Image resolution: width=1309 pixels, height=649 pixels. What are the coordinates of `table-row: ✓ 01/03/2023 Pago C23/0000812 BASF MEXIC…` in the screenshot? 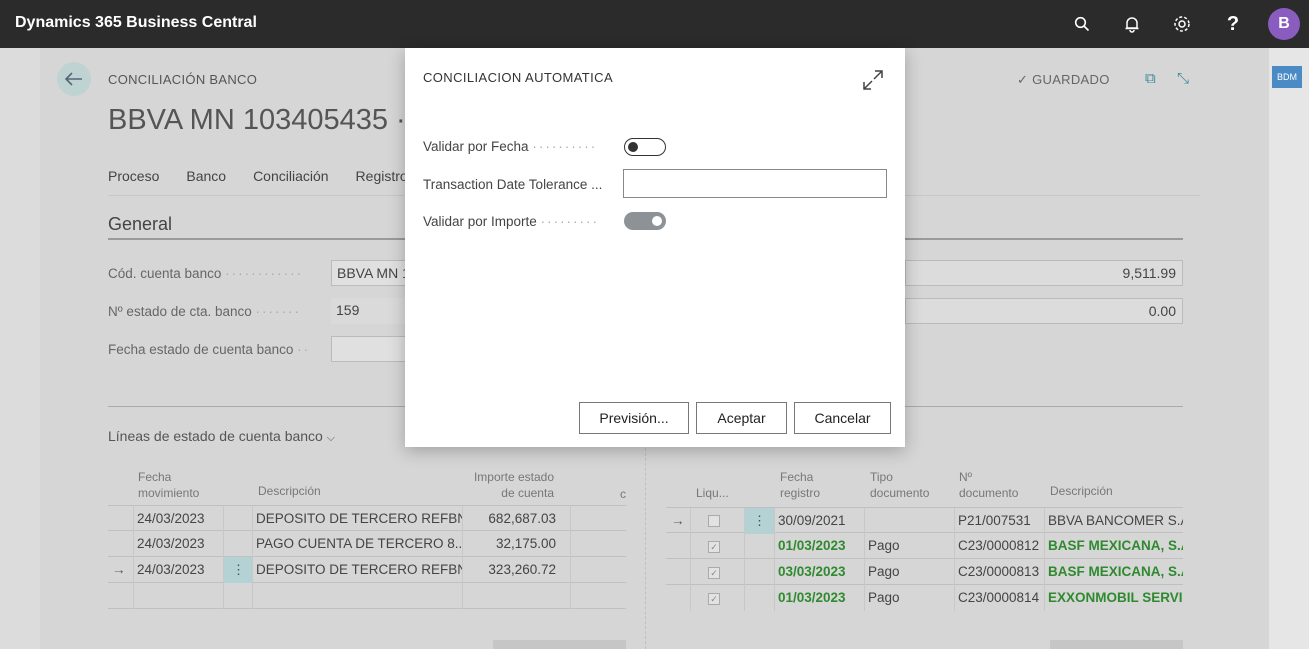 It's located at (924, 546).